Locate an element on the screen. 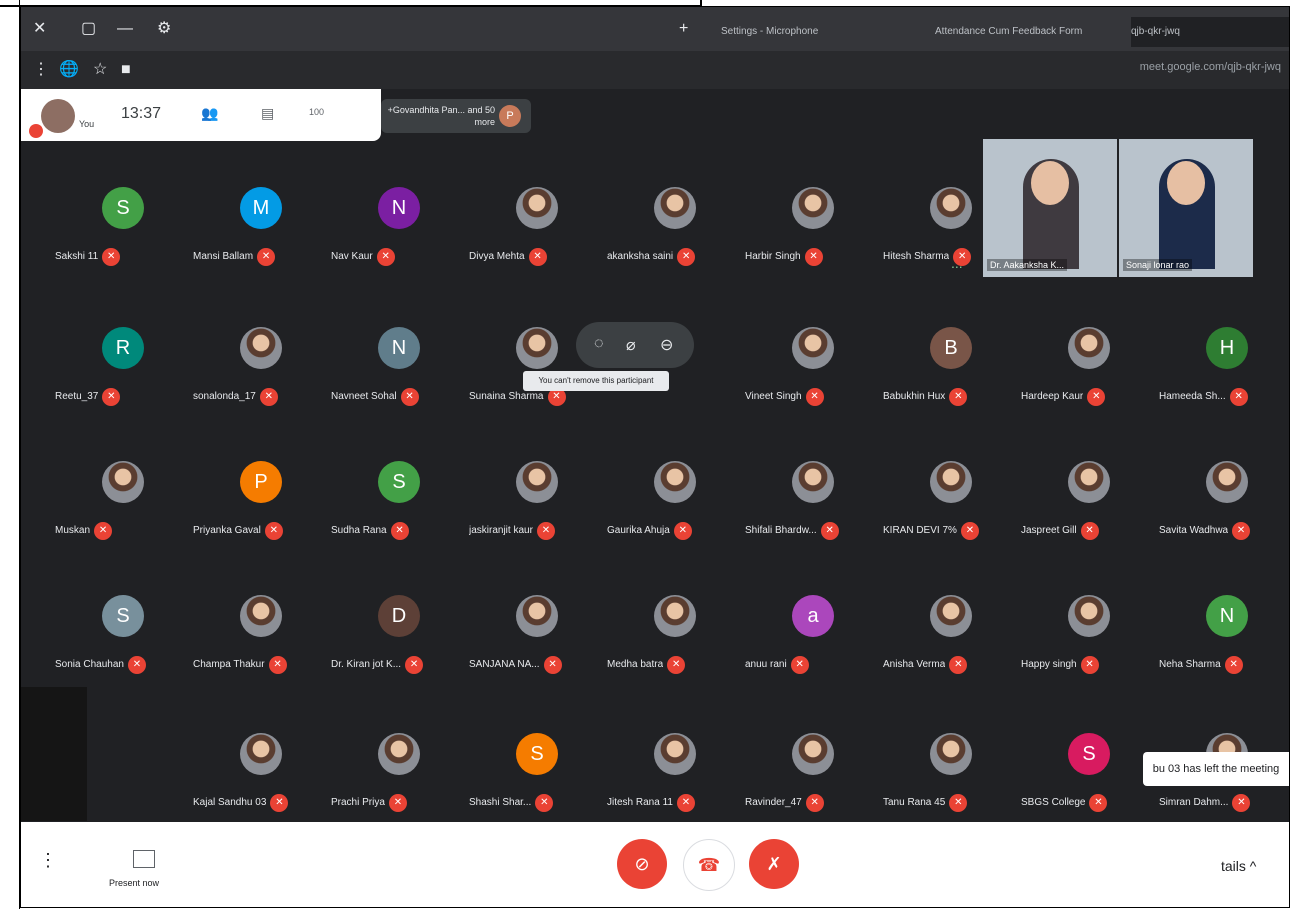 This screenshot has height=909, width=1291. participant-name-row: Harbir Singh ✕ is located at coordinates (810, 257).